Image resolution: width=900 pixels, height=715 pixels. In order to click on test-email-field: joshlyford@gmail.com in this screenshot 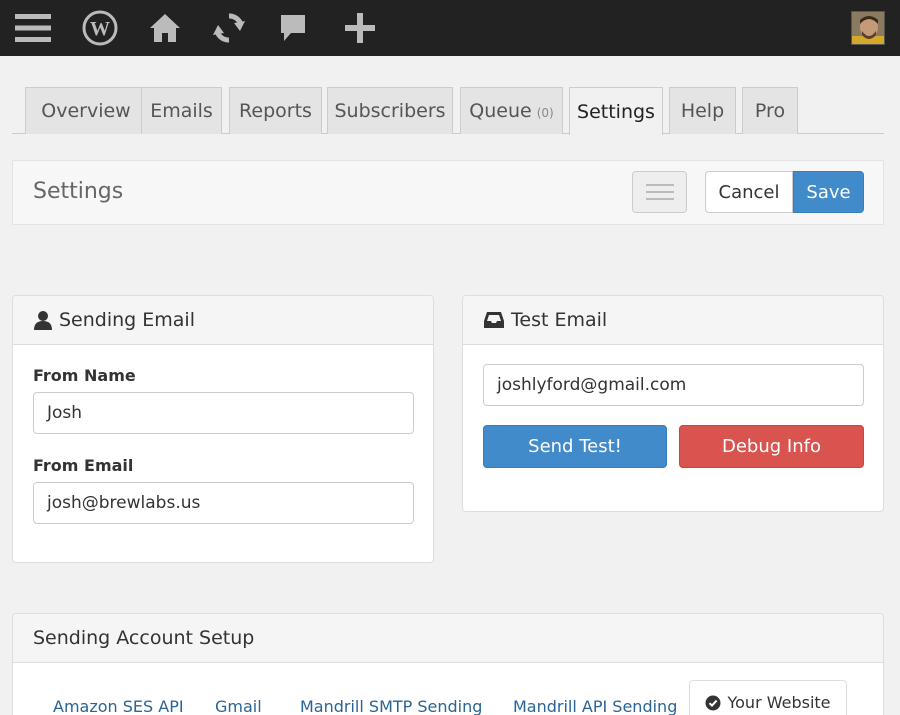, I will do `click(673, 385)`.